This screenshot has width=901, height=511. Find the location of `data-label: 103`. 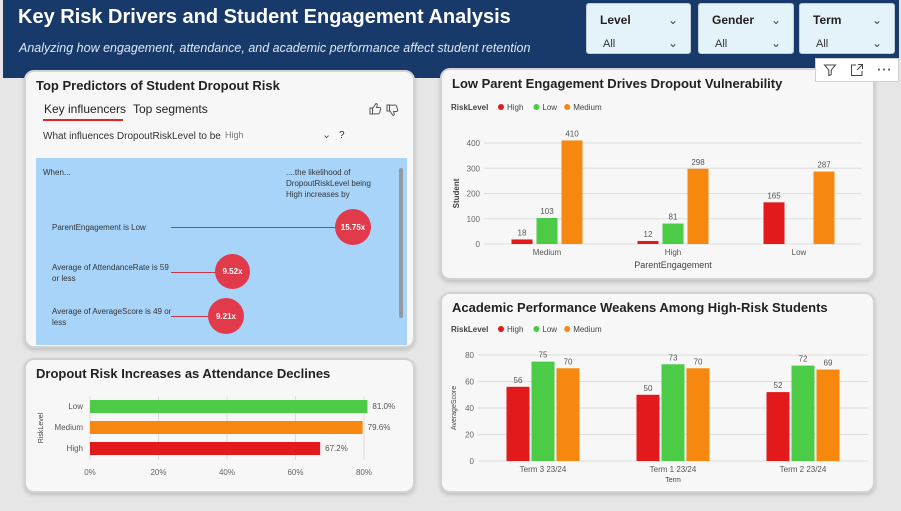

data-label: 103 is located at coordinates (547, 211).